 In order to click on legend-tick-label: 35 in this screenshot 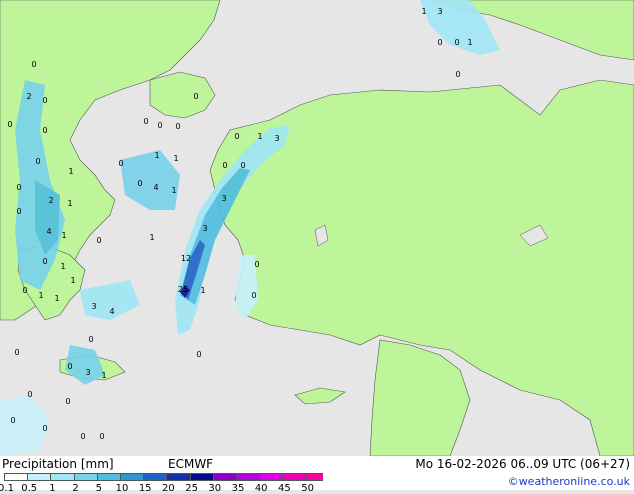, I will do `click(238, 488)`.